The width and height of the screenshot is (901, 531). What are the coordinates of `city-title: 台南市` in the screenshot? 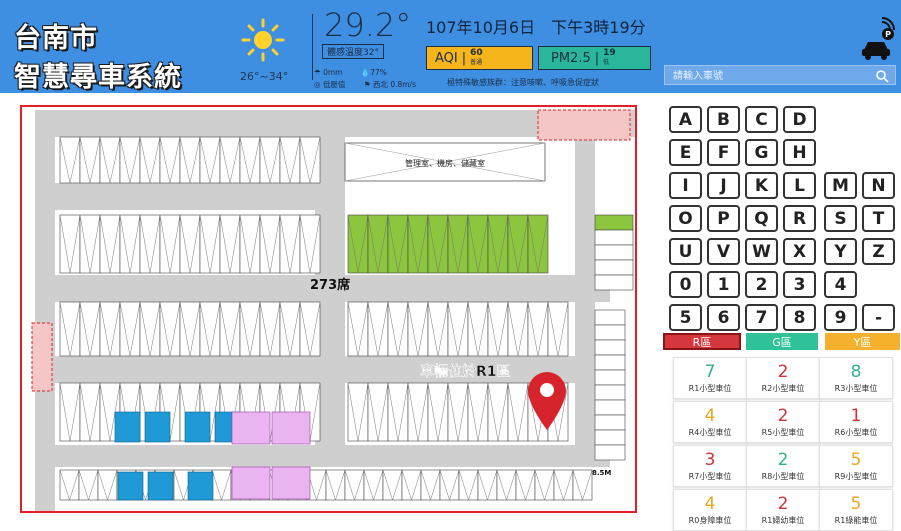 It's located at (56, 38).